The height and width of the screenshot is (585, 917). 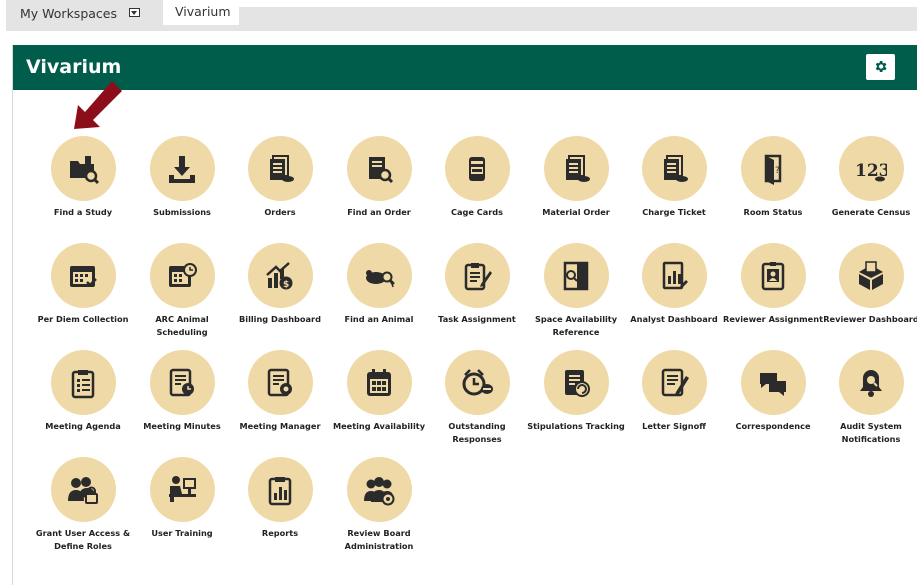 What do you see at coordinates (201, 12) in the screenshot?
I see `vivarium-tab: Vivarium` at bounding box center [201, 12].